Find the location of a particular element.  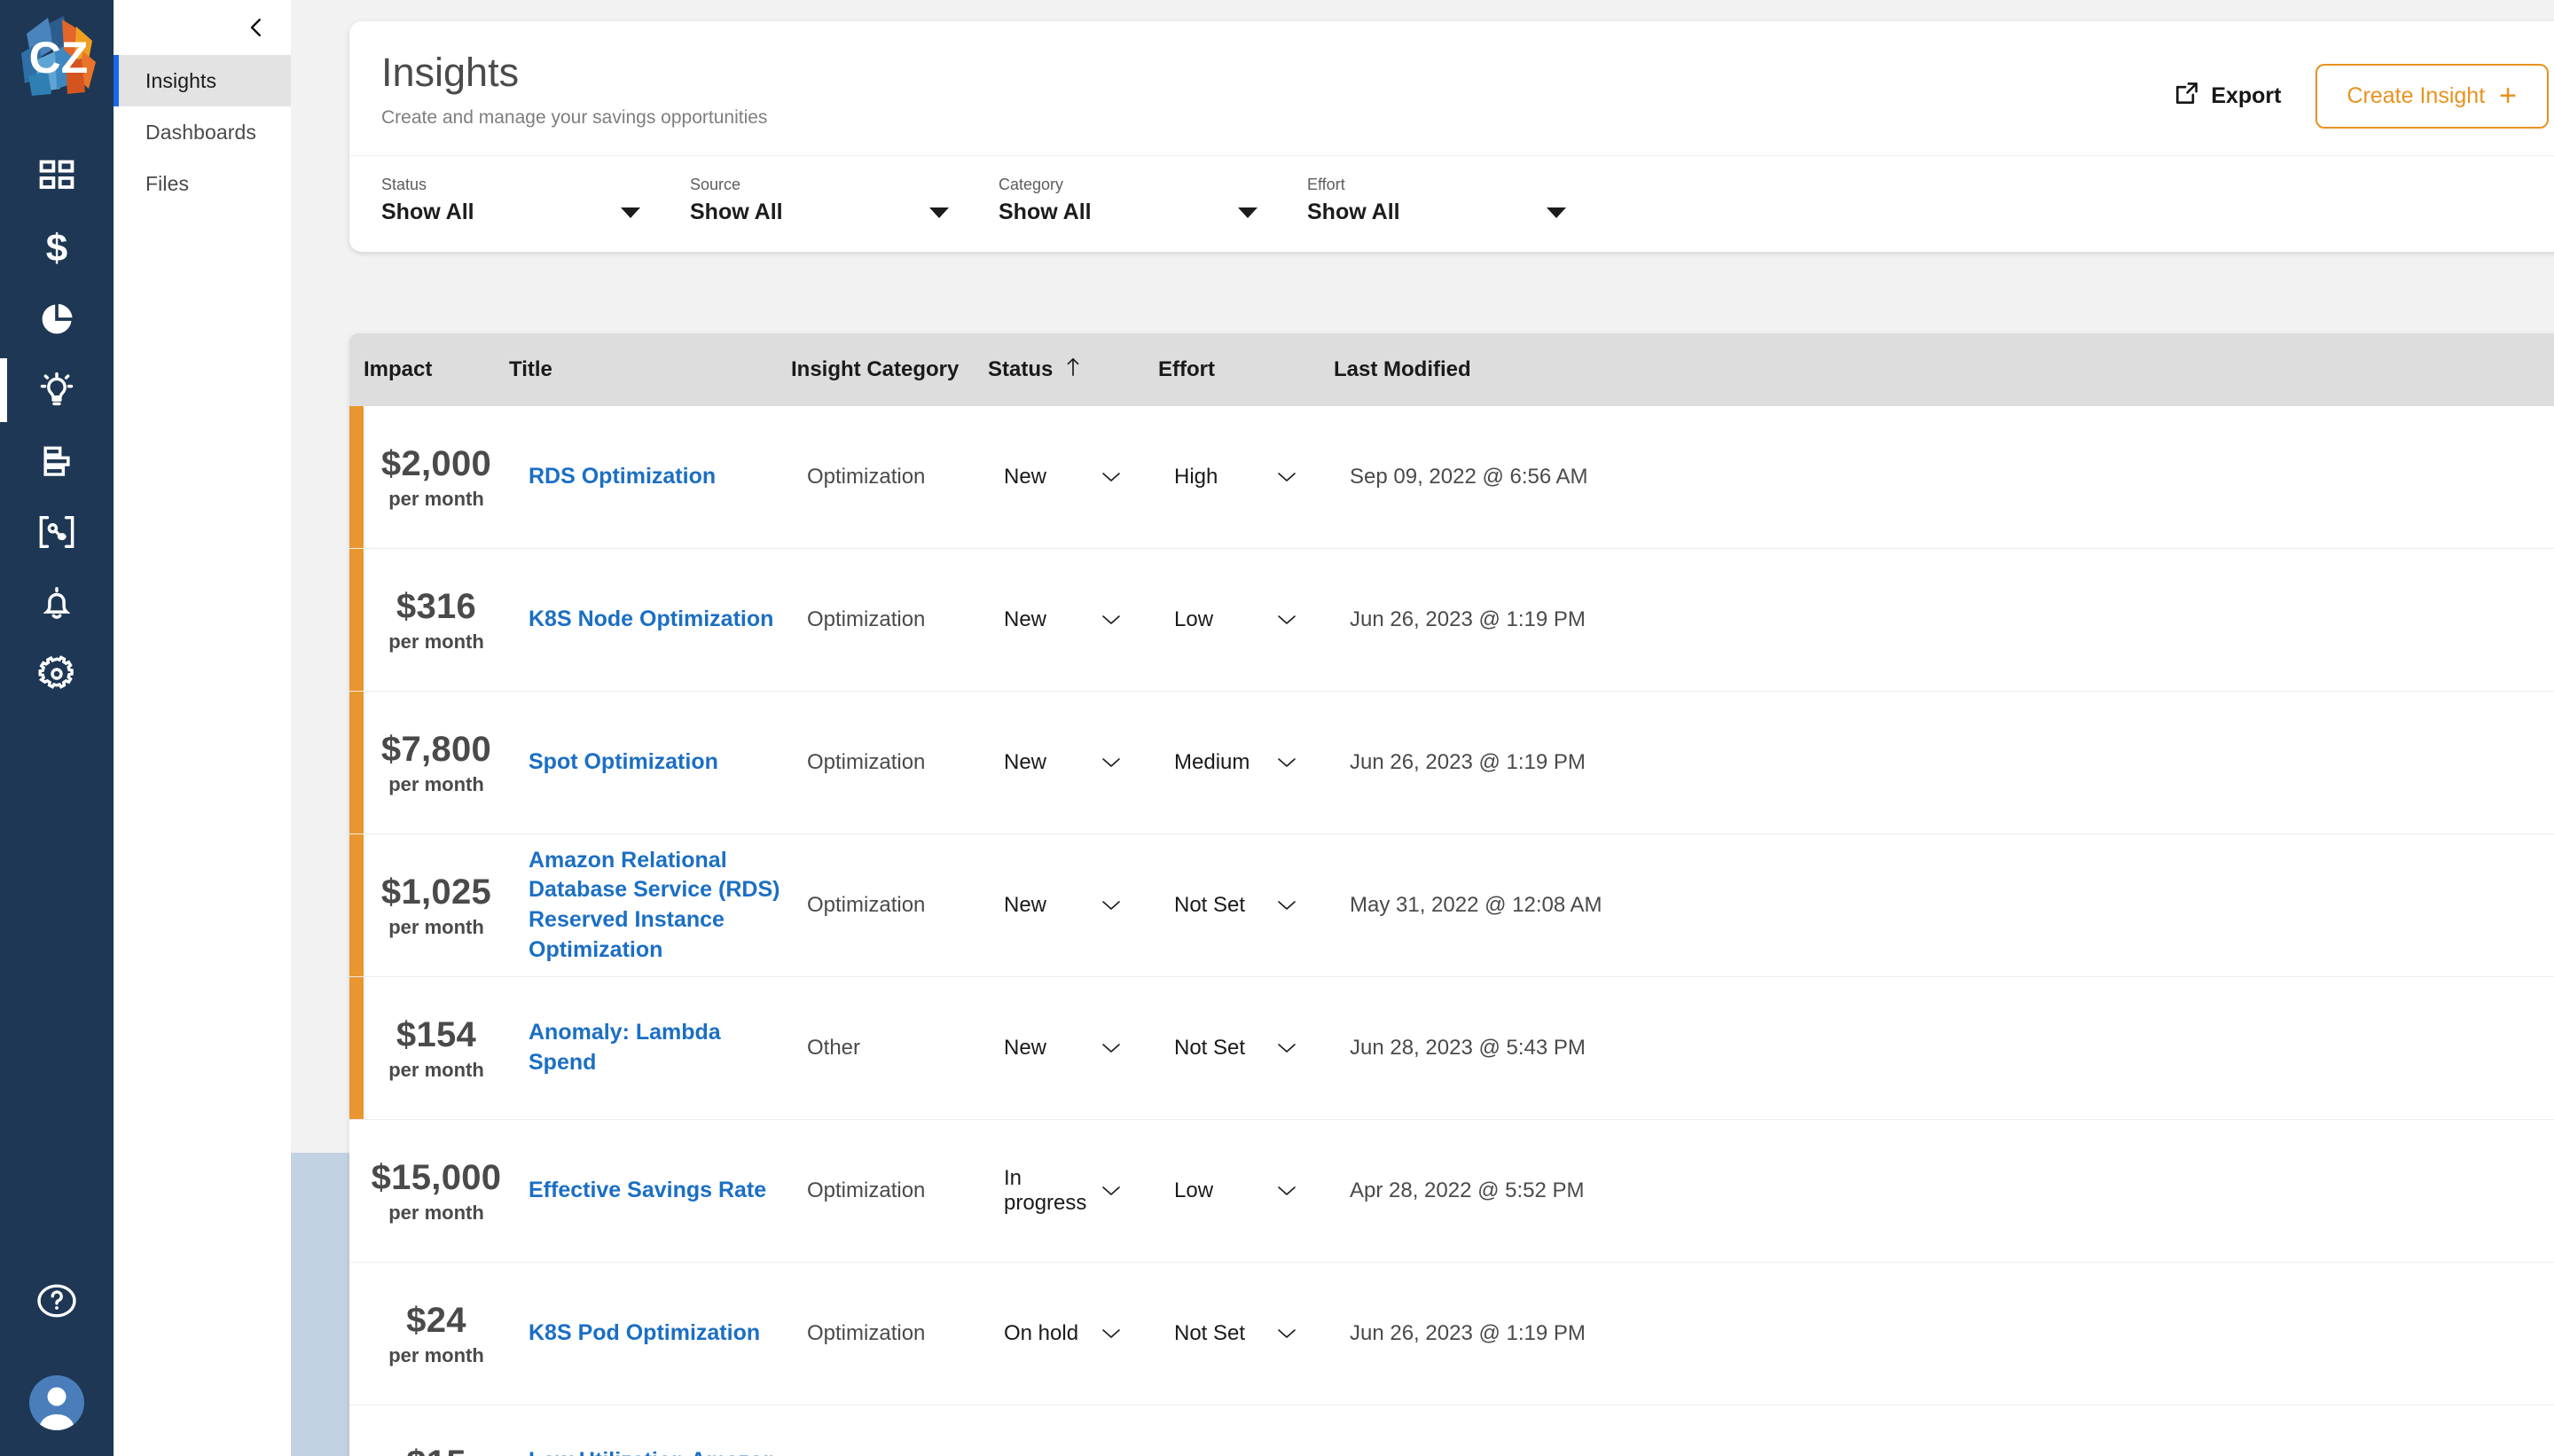

column-header-modified: Last Modified is located at coordinates (1511, 369).